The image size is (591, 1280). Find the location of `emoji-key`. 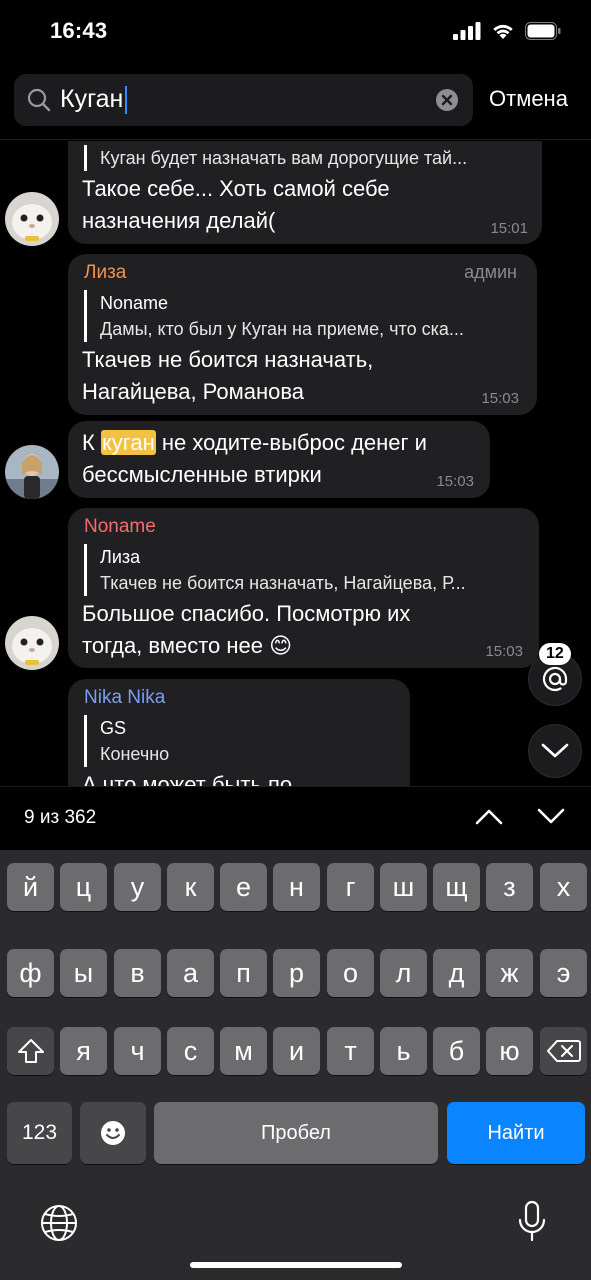

emoji-key is located at coordinates (113, 1133).